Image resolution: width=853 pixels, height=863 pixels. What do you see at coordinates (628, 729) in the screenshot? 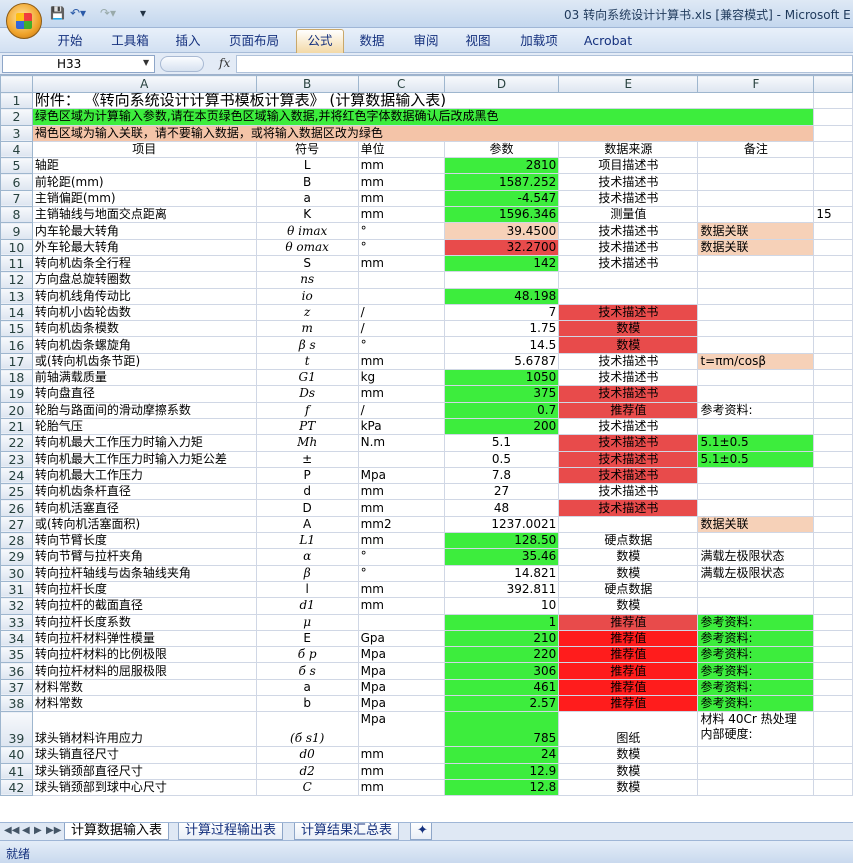
I see `cell-e: 图纸` at bounding box center [628, 729].